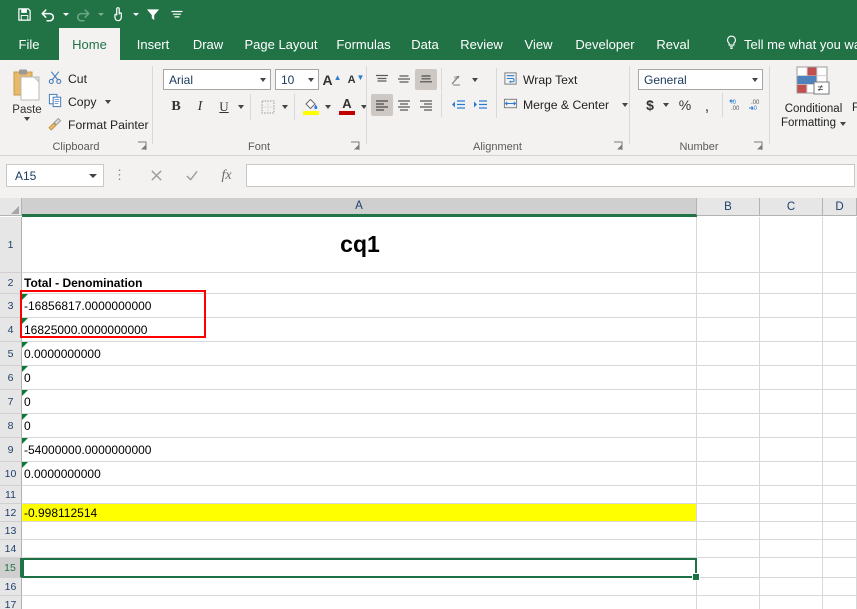 This screenshot has height=609, width=857. What do you see at coordinates (208, 44) in the screenshot?
I see `tab-draw: Draw` at bounding box center [208, 44].